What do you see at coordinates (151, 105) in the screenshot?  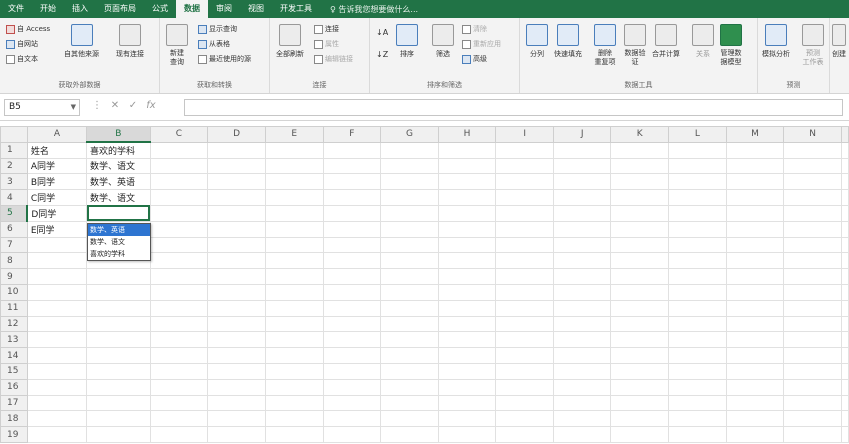 I see `insert-function-icon: fx` at bounding box center [151, 105].